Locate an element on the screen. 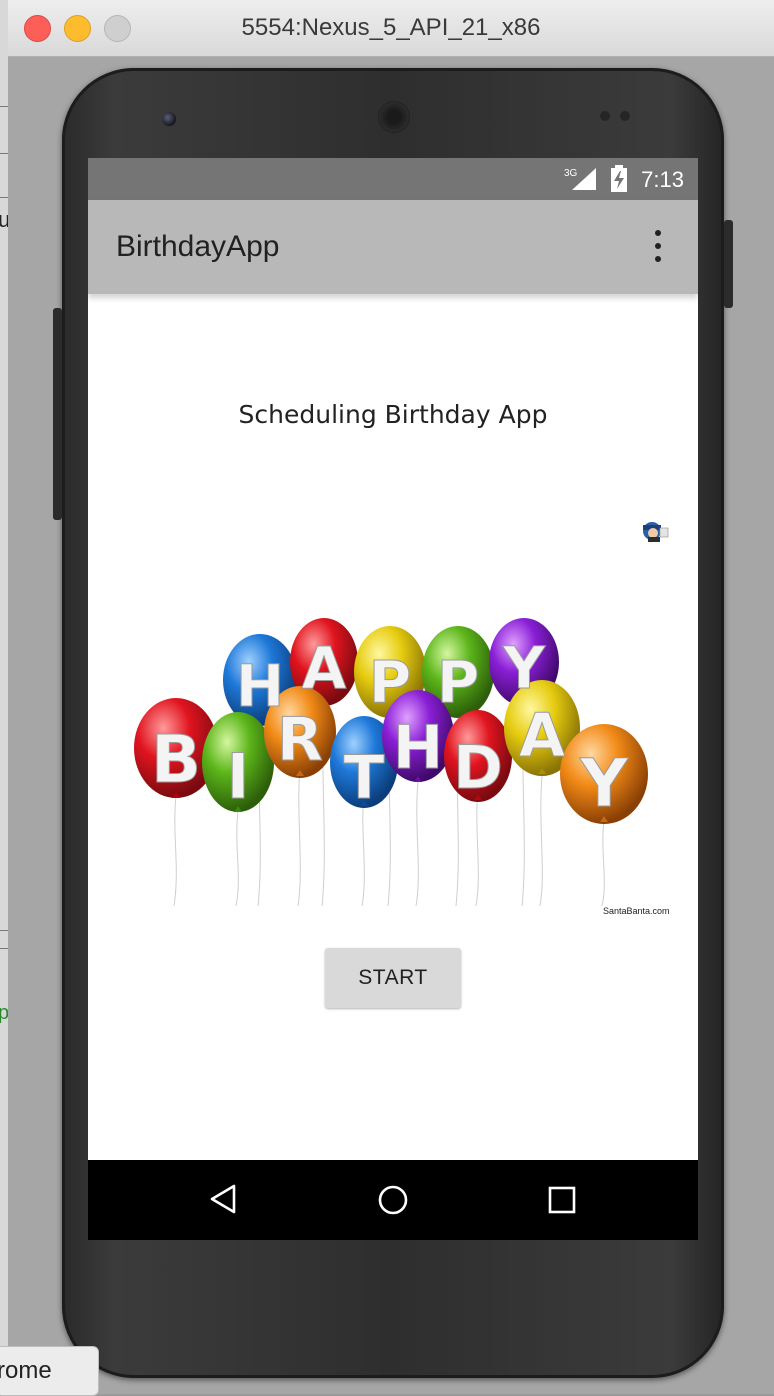 The height and width of the screenshot is (1396, 774). balloon-letter: T is located at coordinates (364, 778).